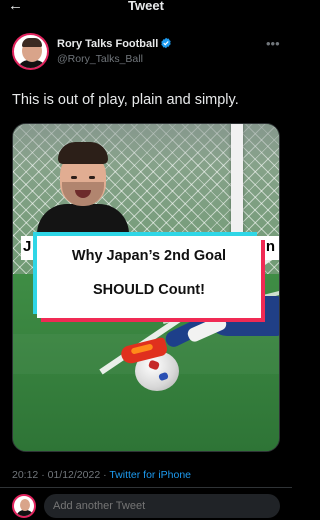  What do you see at coordinates (163, 376) in the screenshot?
I see `ball-panel-blue` at bounding box center [163, 376].